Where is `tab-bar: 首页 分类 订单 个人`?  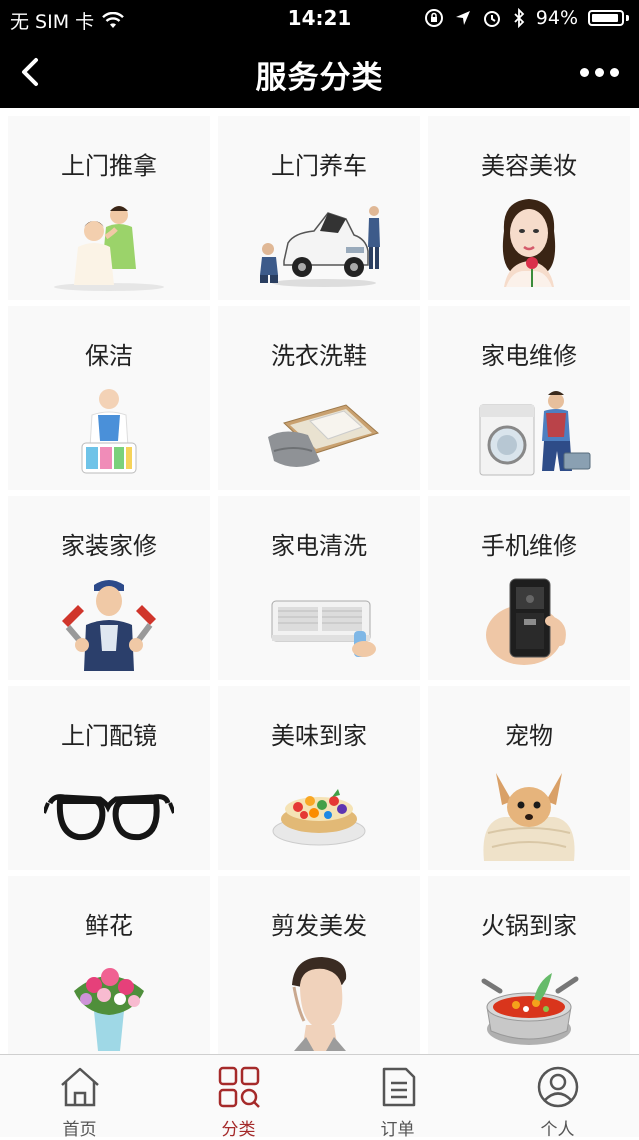
tab-bar: 首页 分类 订单 个人 is located at coordinates (319, 1097).